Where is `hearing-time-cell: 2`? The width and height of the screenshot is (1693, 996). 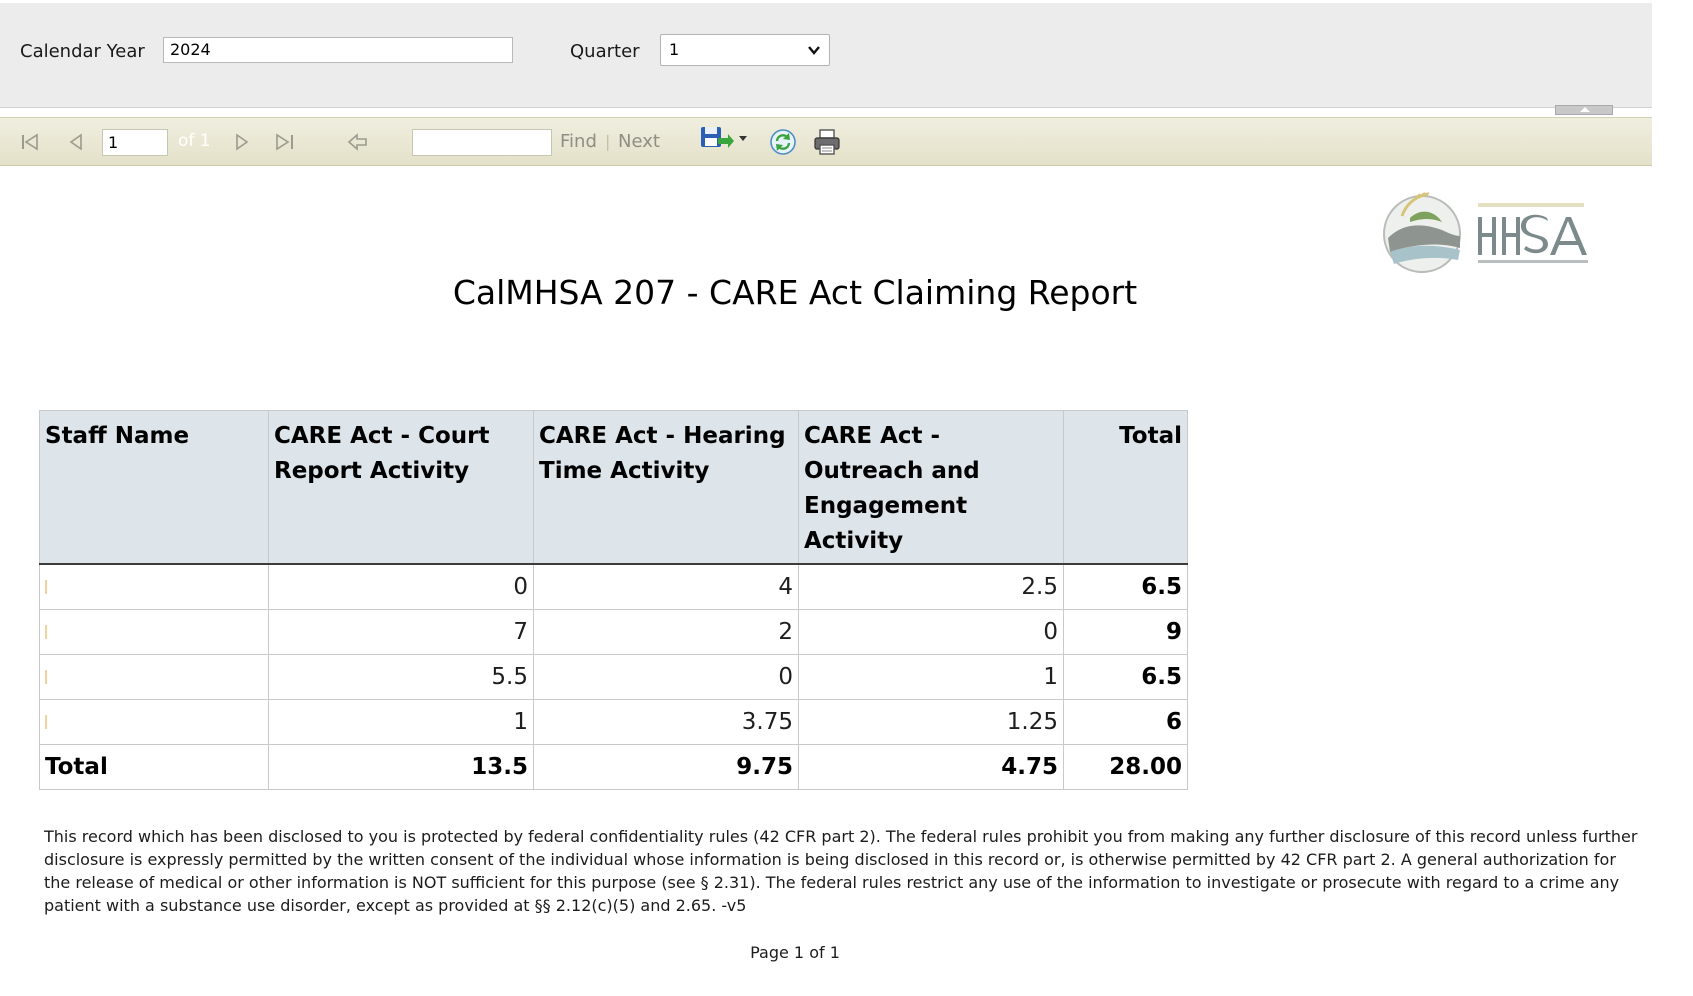
hearing-time-cell: 2 is located at coordinates (666, 631).